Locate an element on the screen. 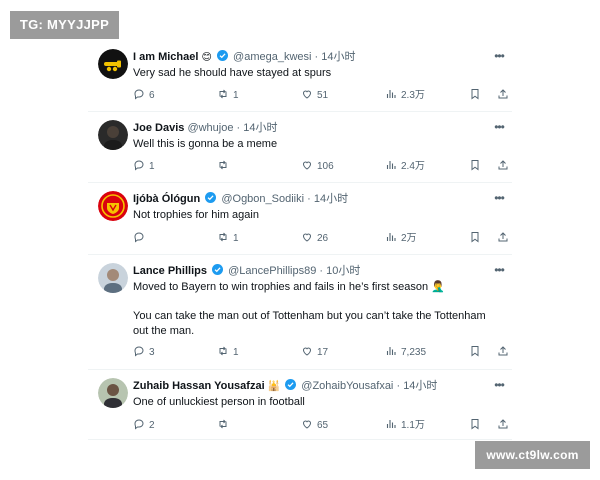  action-bar: 2 65 1.1万 is located at coordinates (322, 425).